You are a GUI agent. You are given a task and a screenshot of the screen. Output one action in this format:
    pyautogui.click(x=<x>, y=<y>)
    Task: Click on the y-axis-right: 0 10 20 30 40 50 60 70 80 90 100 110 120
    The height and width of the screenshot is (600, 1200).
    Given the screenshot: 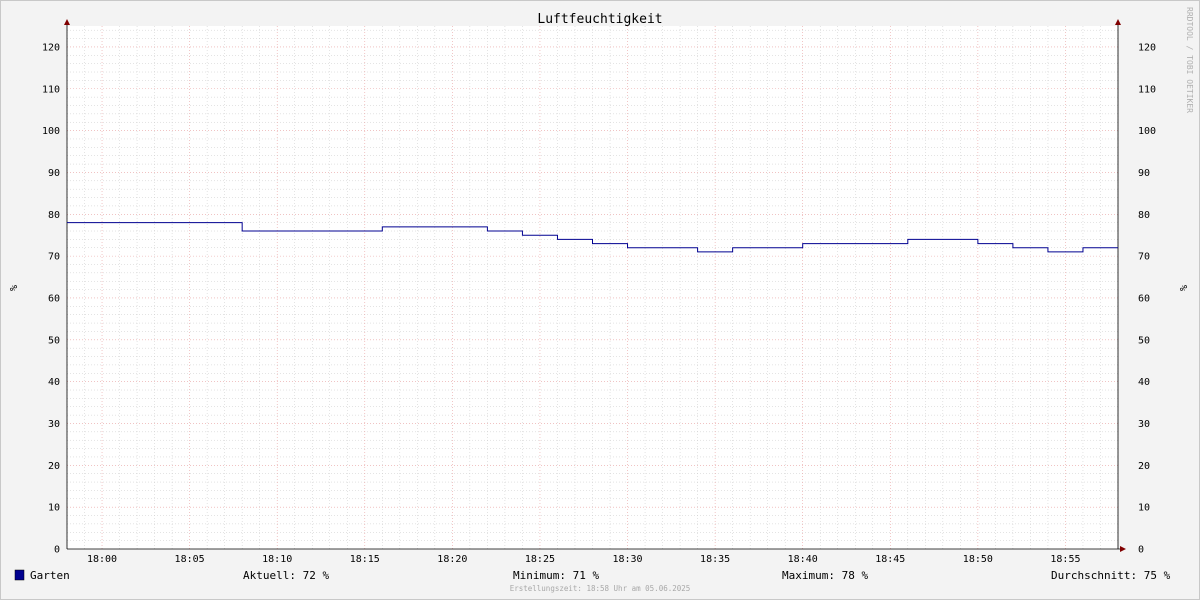 What is the action you would take?
    pyautogui.click(x=1147, y=298)
    